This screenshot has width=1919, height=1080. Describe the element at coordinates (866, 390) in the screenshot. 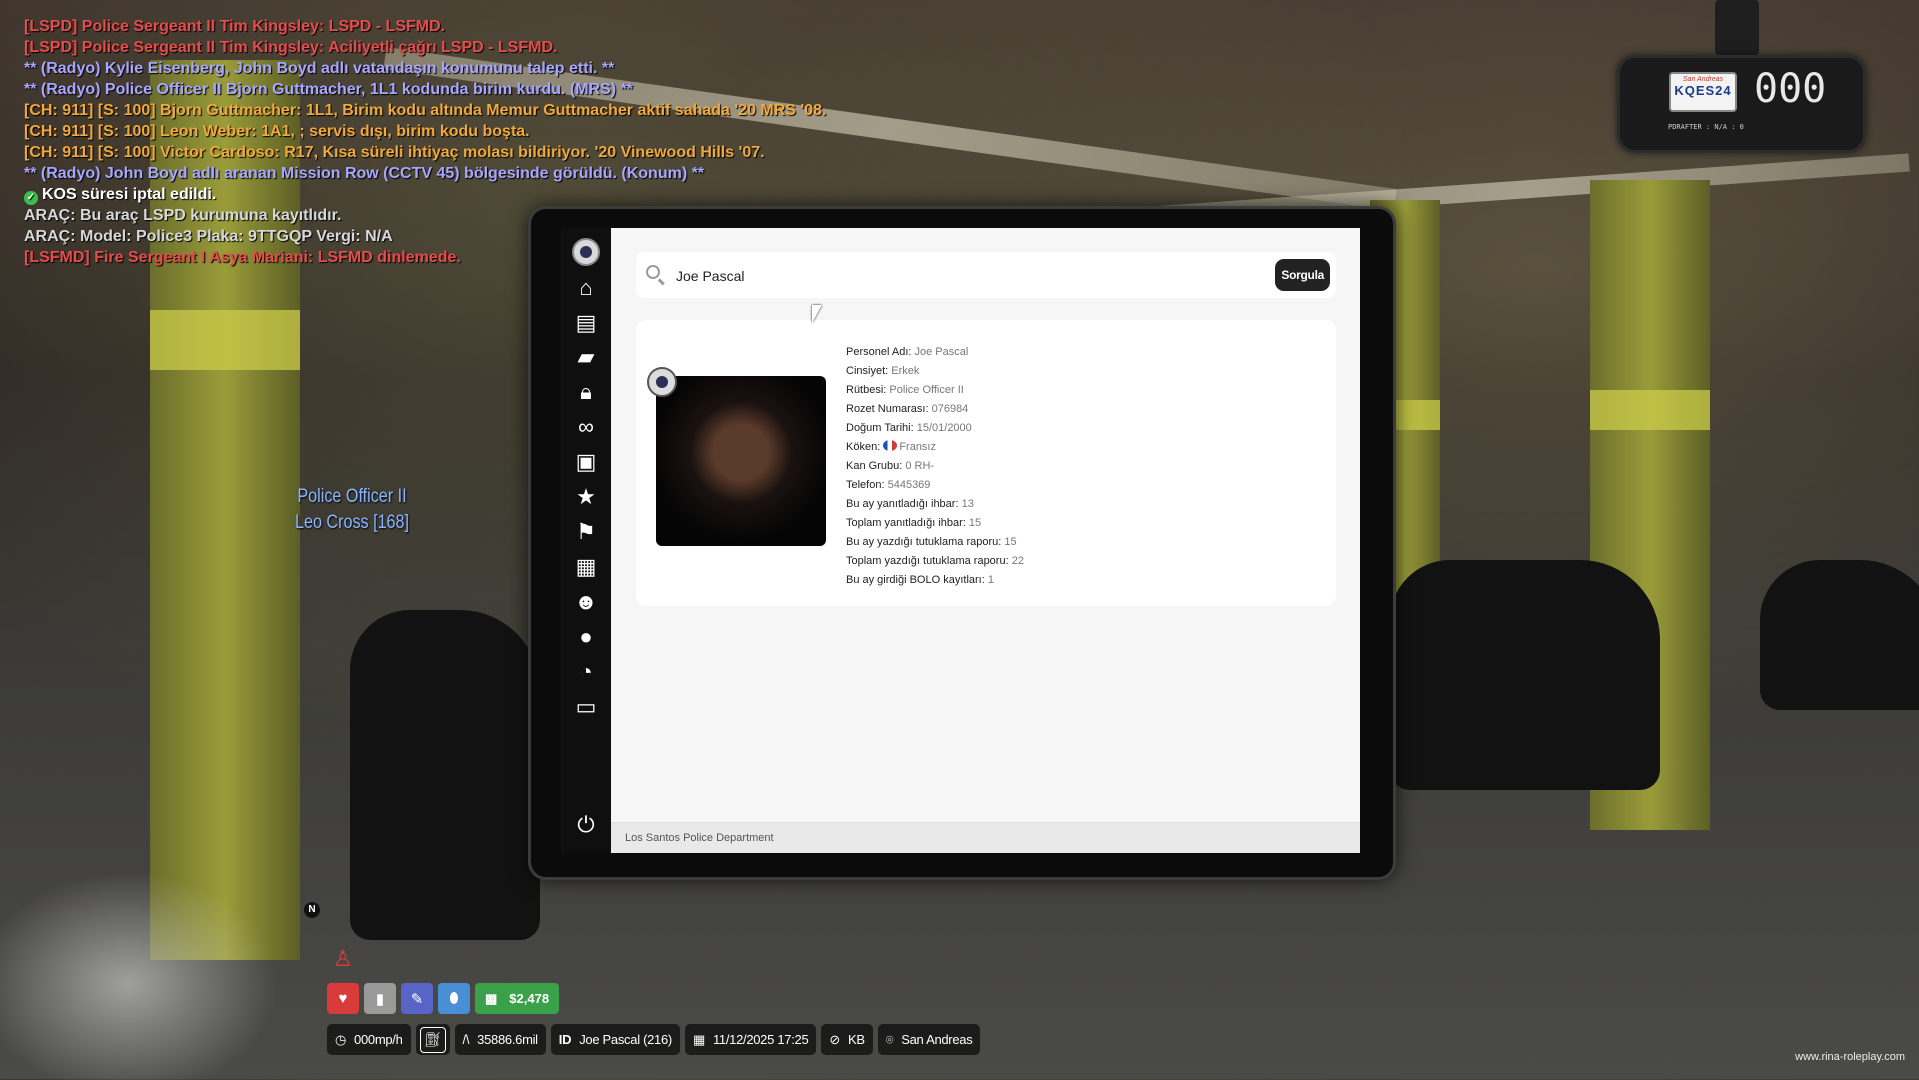

I see `field-label: Rütbesi:` at that location.